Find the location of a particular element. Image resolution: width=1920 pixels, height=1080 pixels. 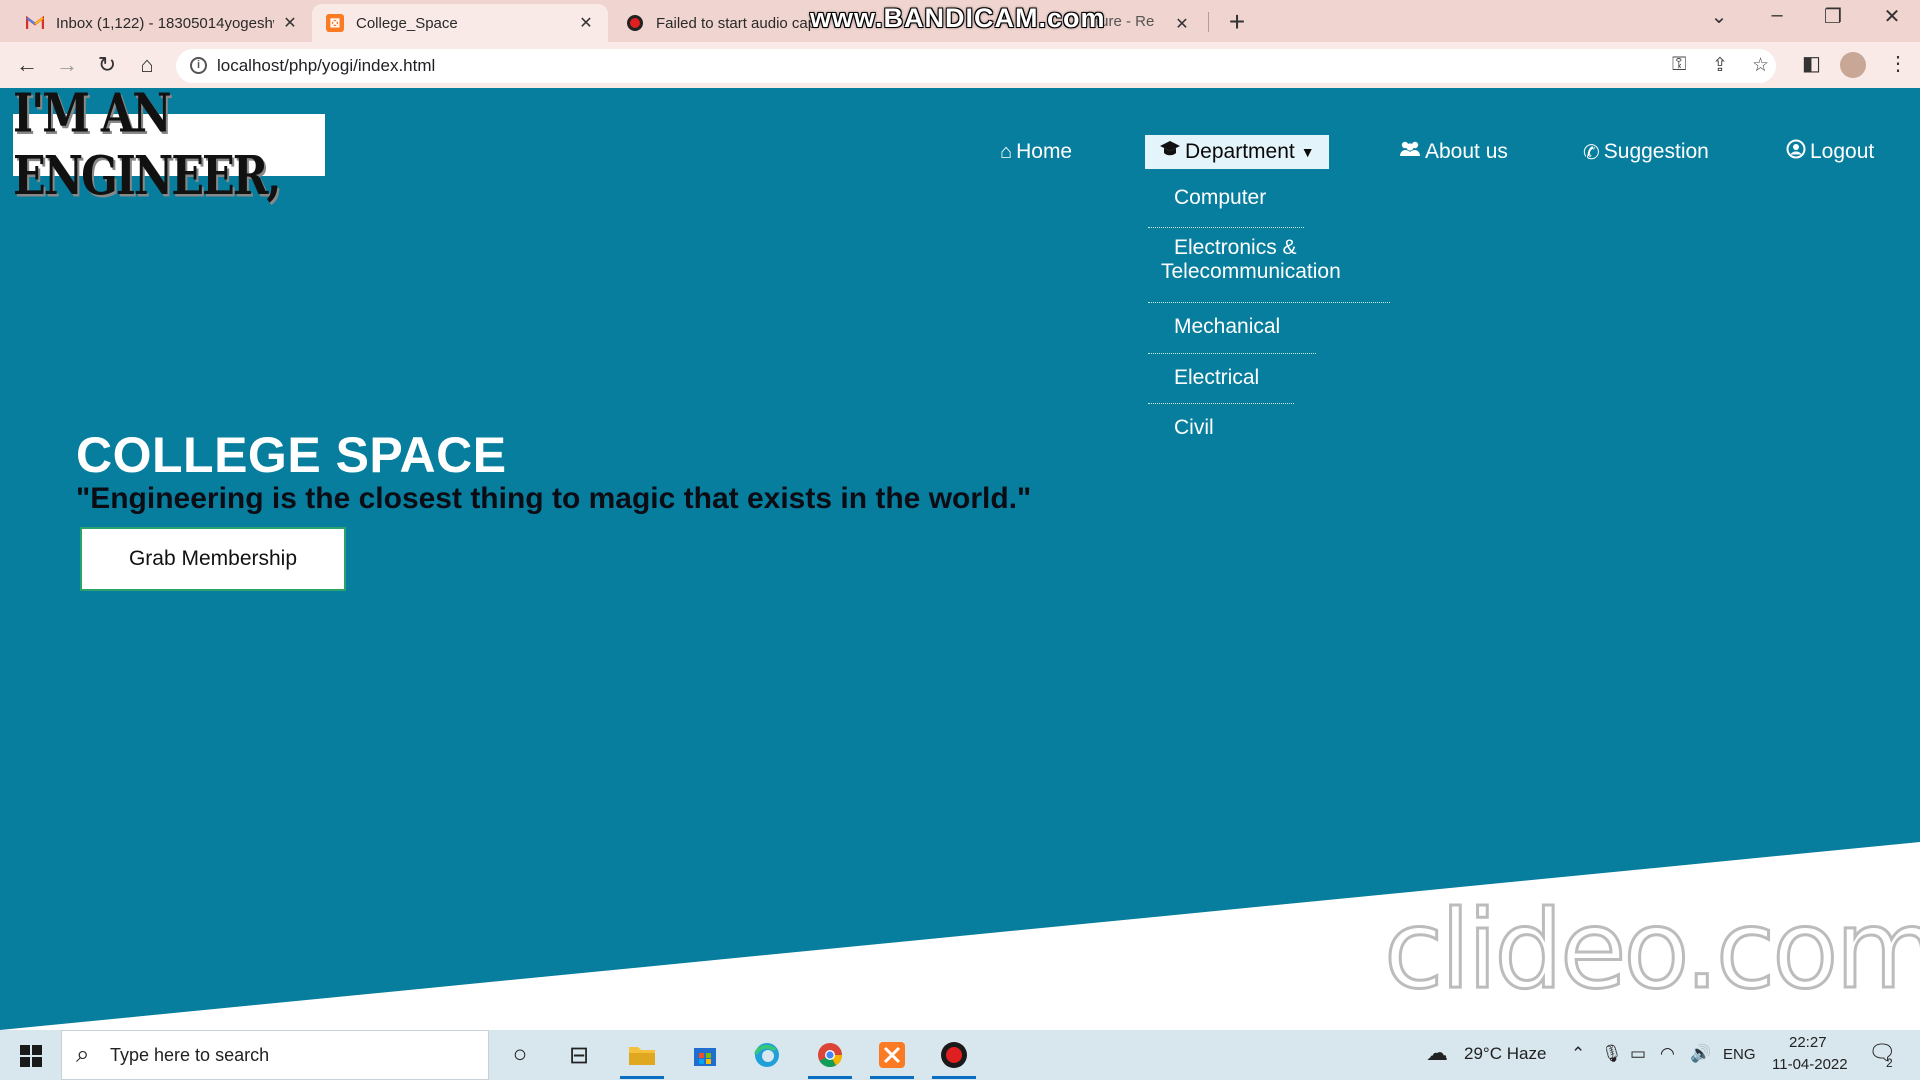

search-placeholder: Type here to search is located at coordinates (190, 1055).